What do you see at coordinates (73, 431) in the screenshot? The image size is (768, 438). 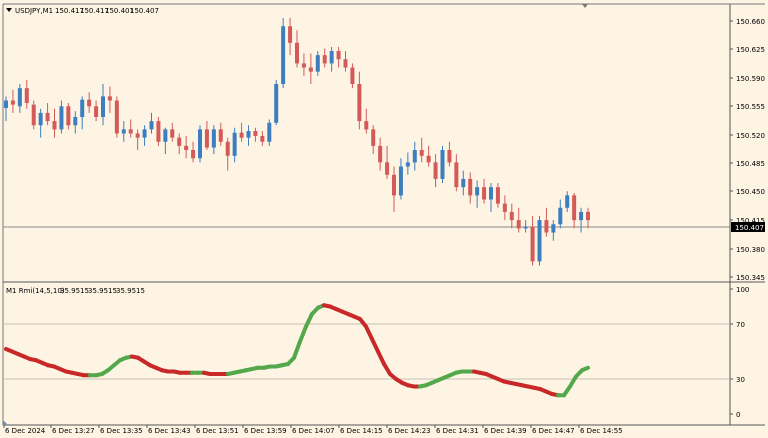 I see `time-label: 6 Dec 13:27` at bounding box center [73, 431].